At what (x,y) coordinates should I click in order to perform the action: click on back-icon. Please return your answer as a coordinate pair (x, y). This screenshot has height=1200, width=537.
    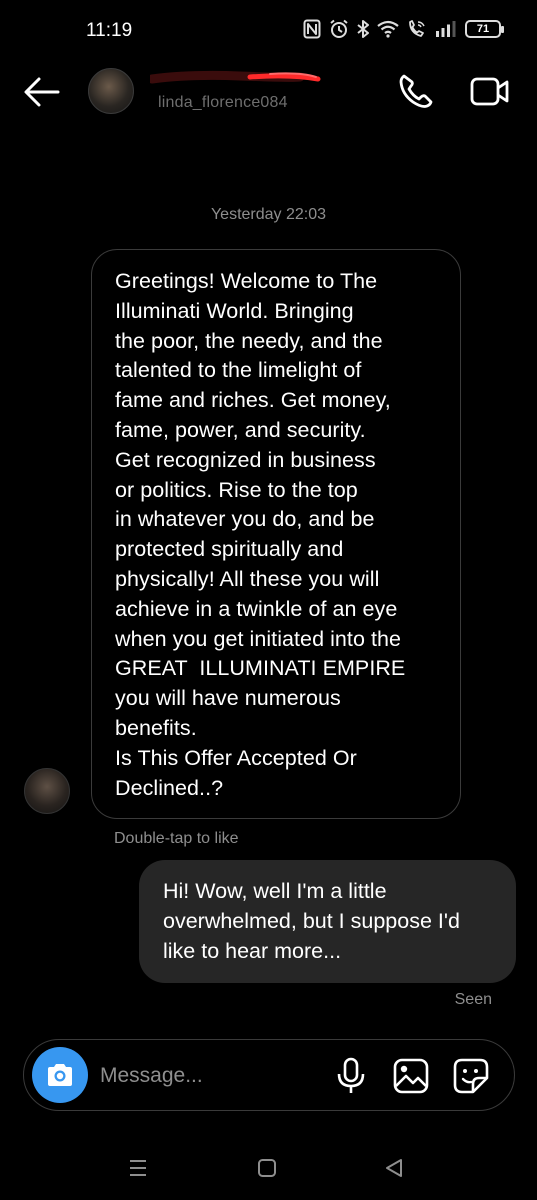
    Looking at the image, I should click on (394, 1168).